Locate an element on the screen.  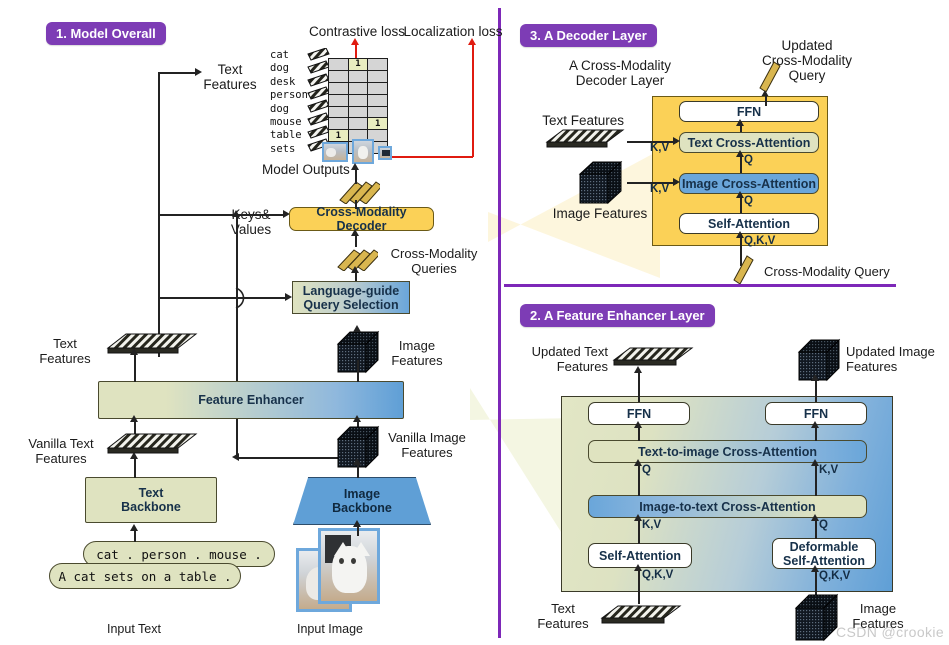
text-to-image-cross-attention-block: Text-to-image Cross-Attention is located at coordinates (727, 451).